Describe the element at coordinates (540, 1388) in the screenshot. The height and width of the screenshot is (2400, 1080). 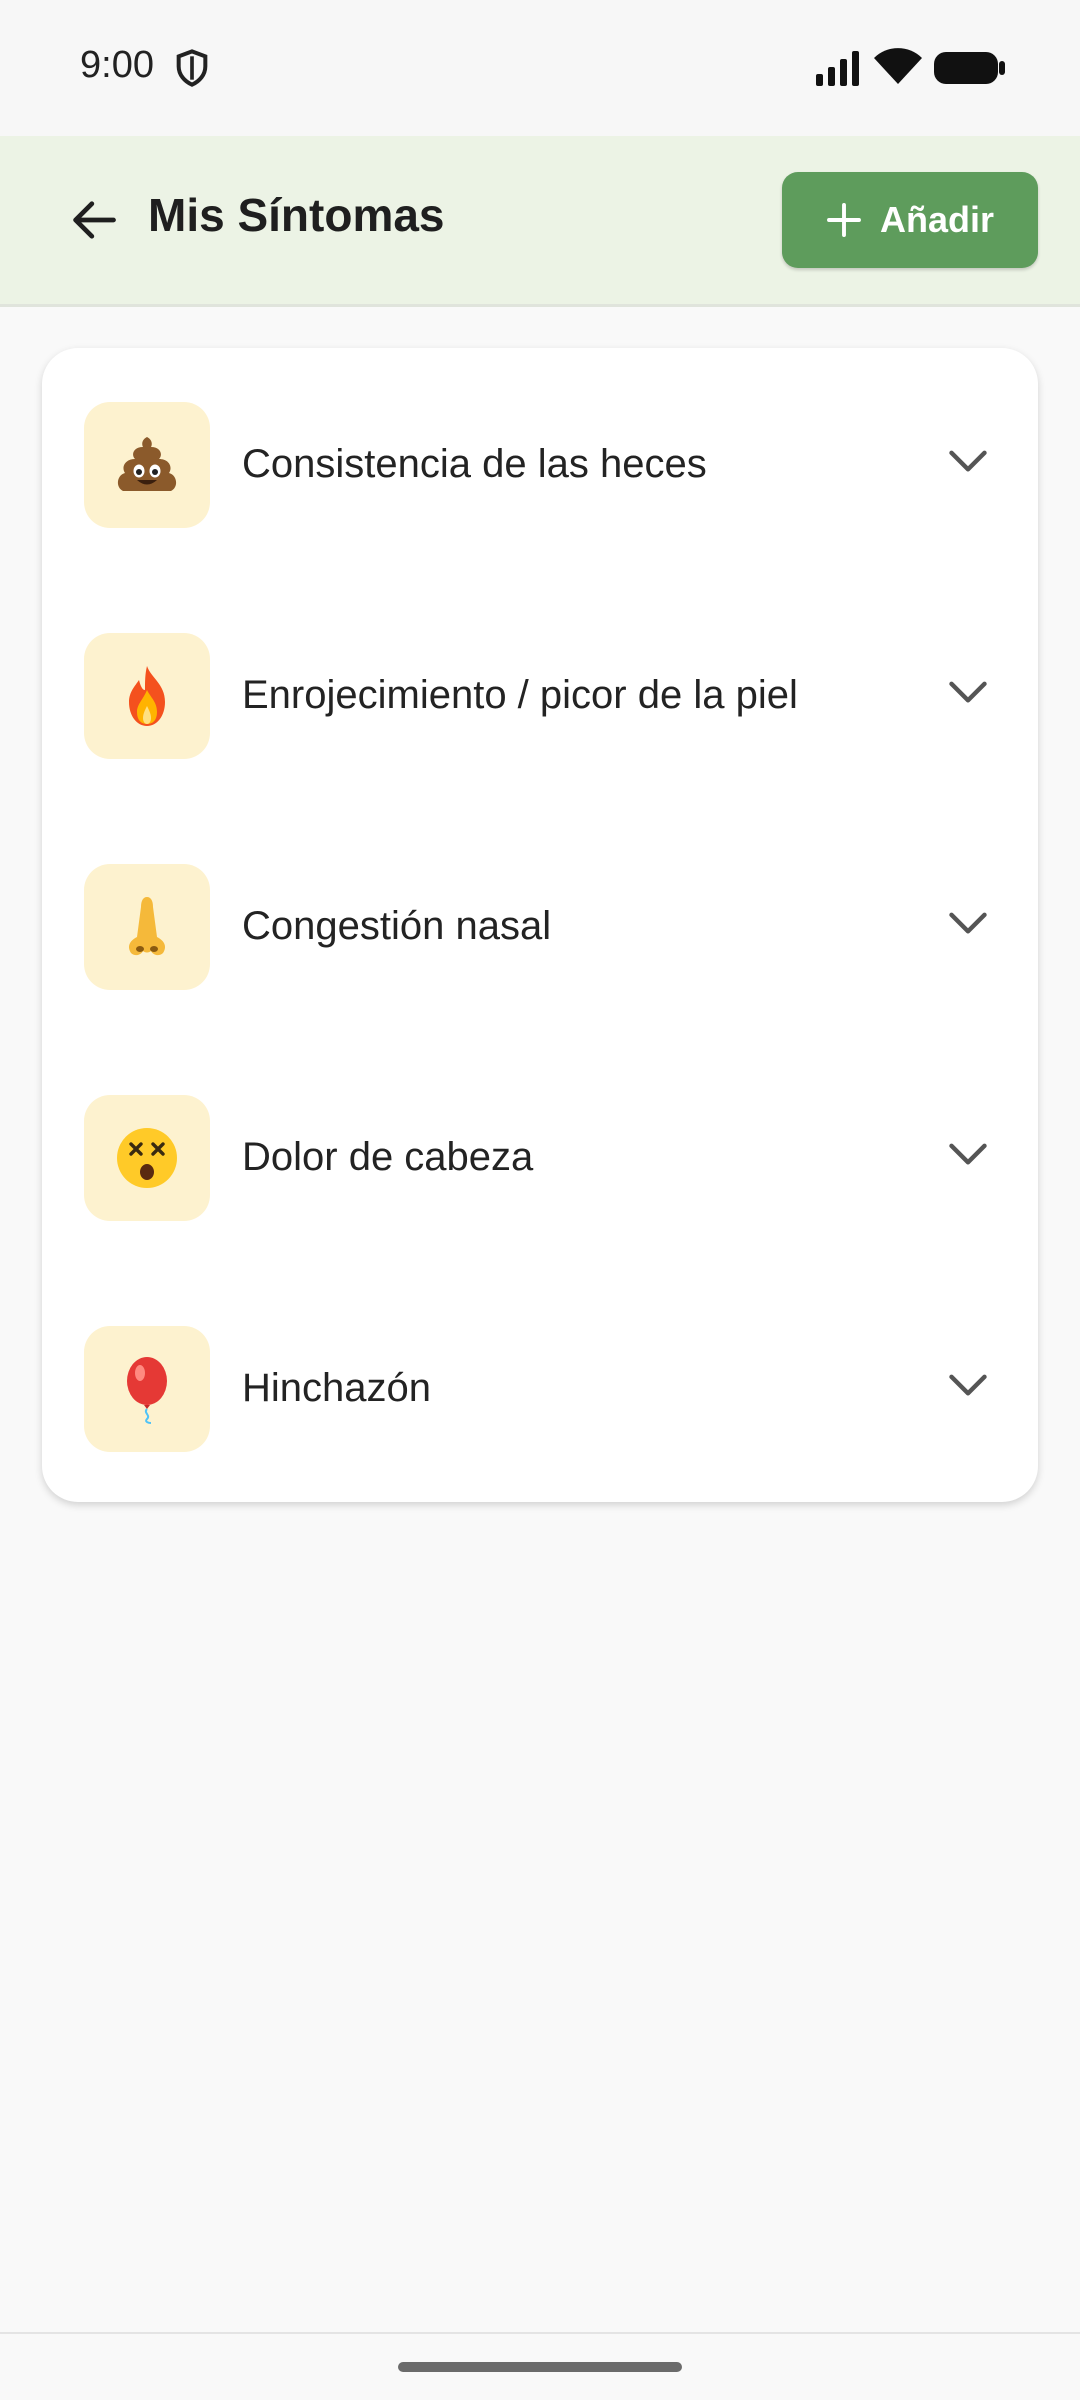
I see `symptom-row: Hinchazón` at that location.